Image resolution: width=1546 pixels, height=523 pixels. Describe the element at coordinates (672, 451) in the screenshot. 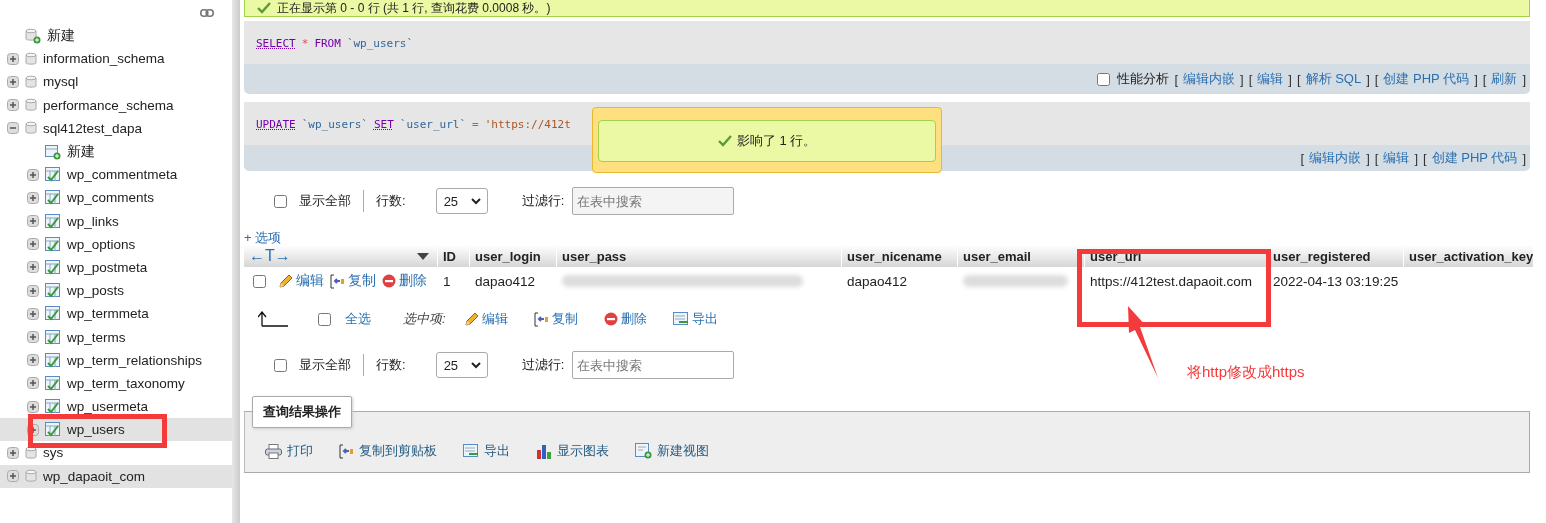

I see `operation-link: 新建视图` at that location.